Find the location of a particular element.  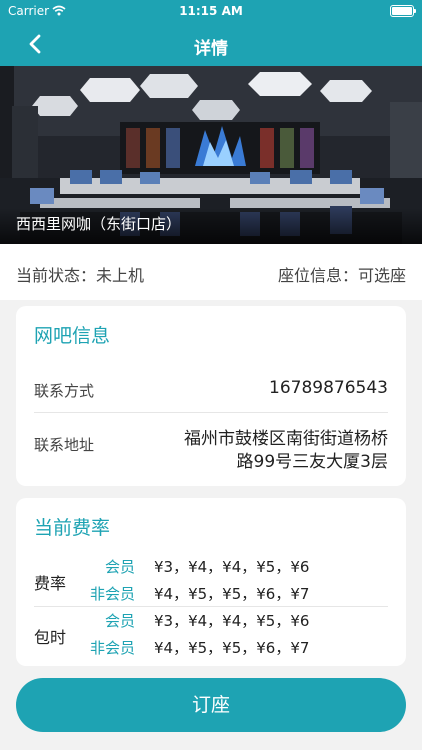

book-seat-button: 订座 is located at coordinates (211, 705).